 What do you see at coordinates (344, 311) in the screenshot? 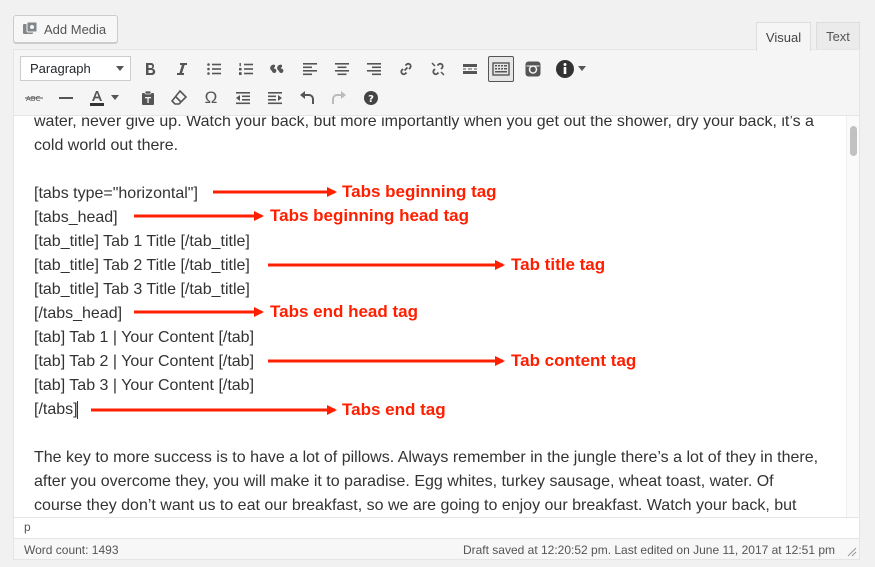
I see `annotation-tabs-end-head: Tabs end head tag` at bounding box center [344, 311].